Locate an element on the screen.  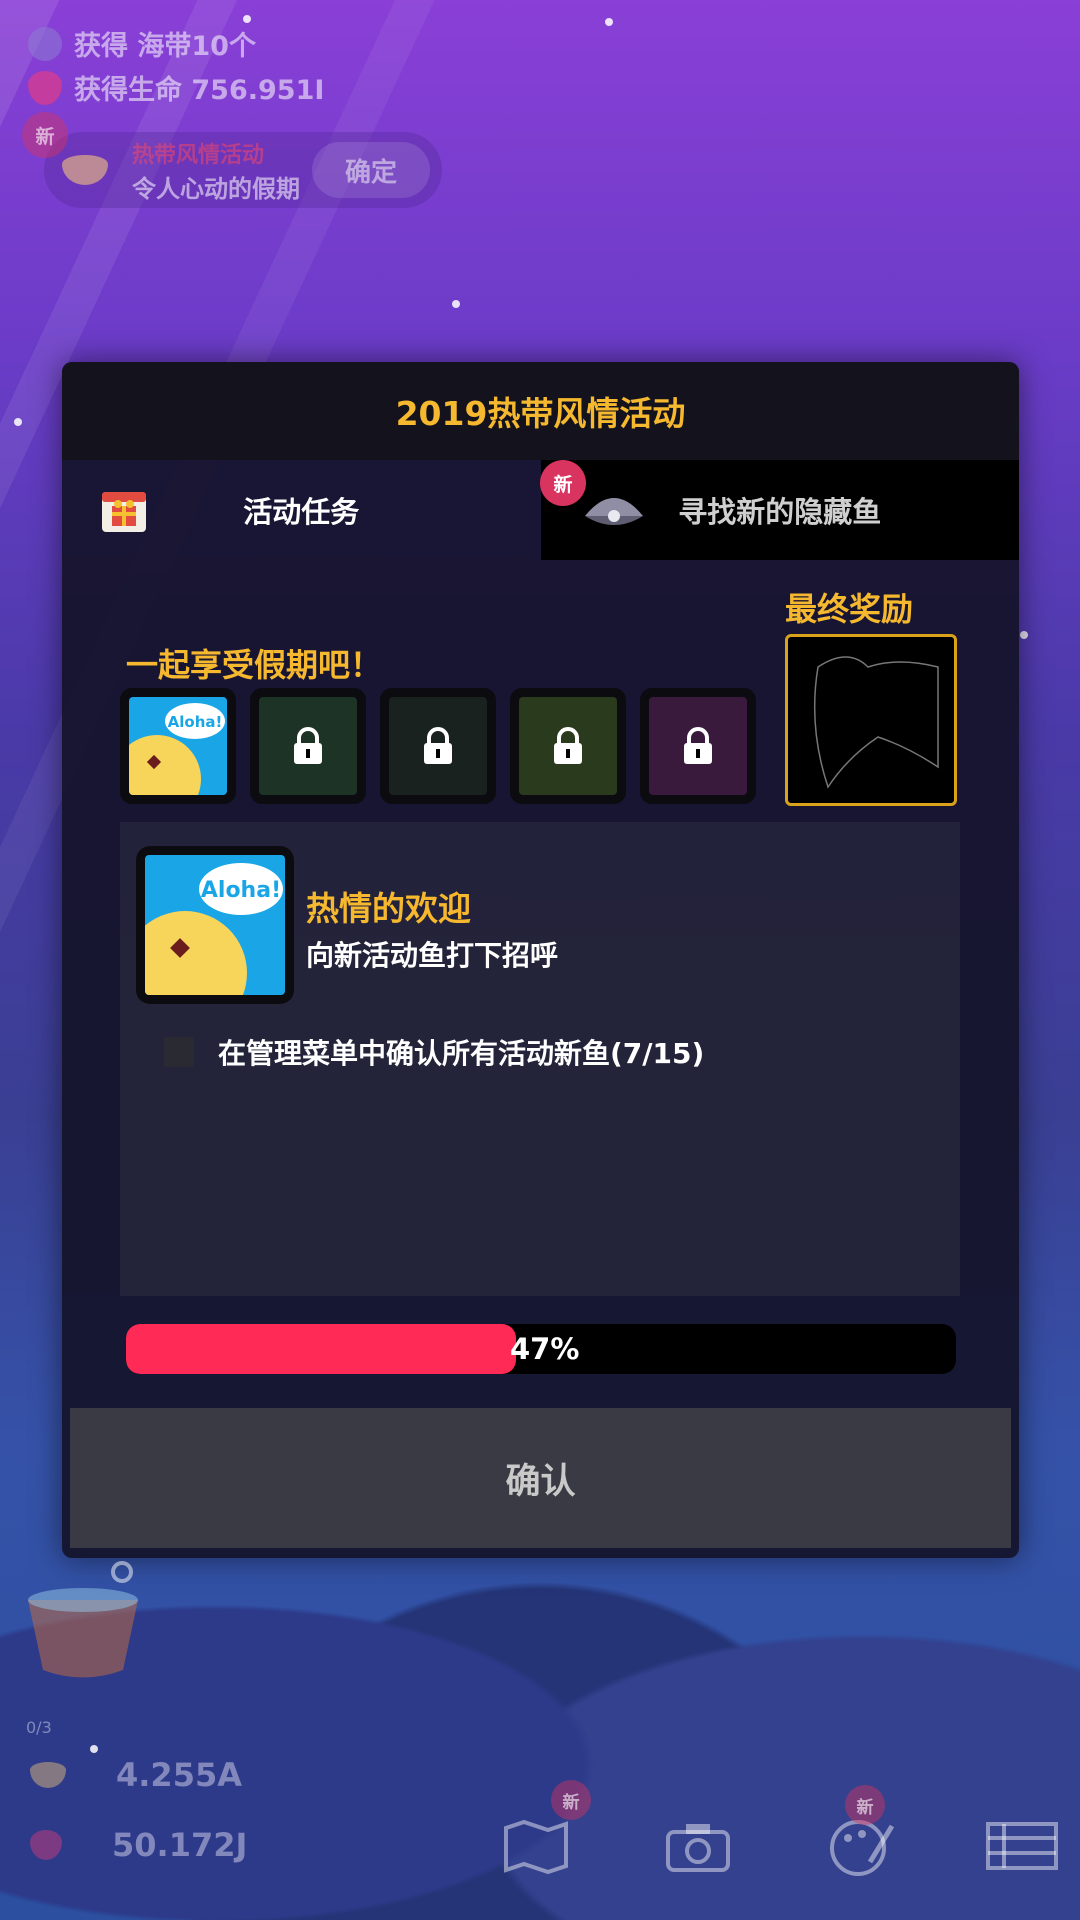
banana-counter: 4.255A is located at coordinates (136, 1775).